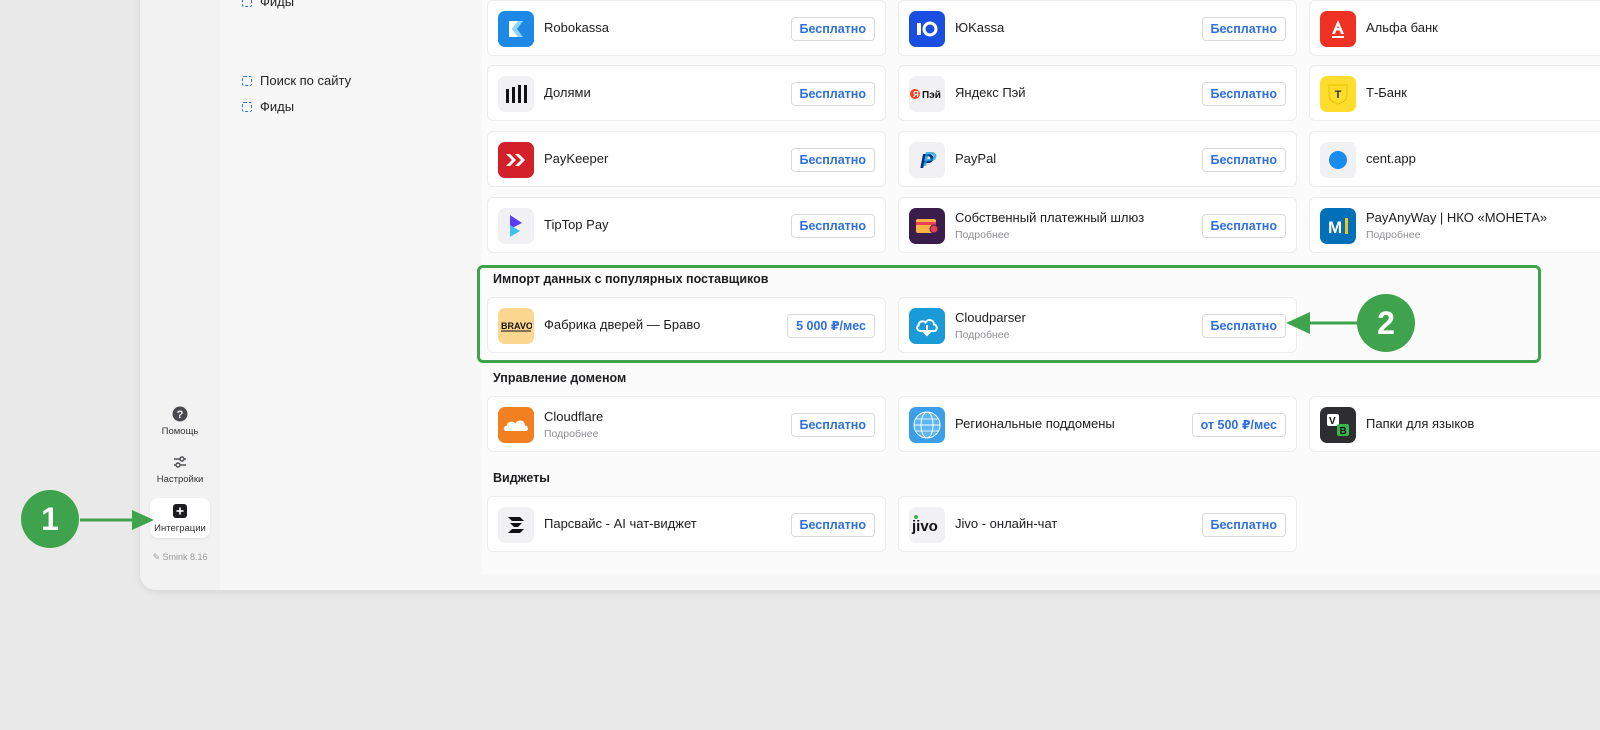  I want to click on badge-number: 2, so click(1386, 322).